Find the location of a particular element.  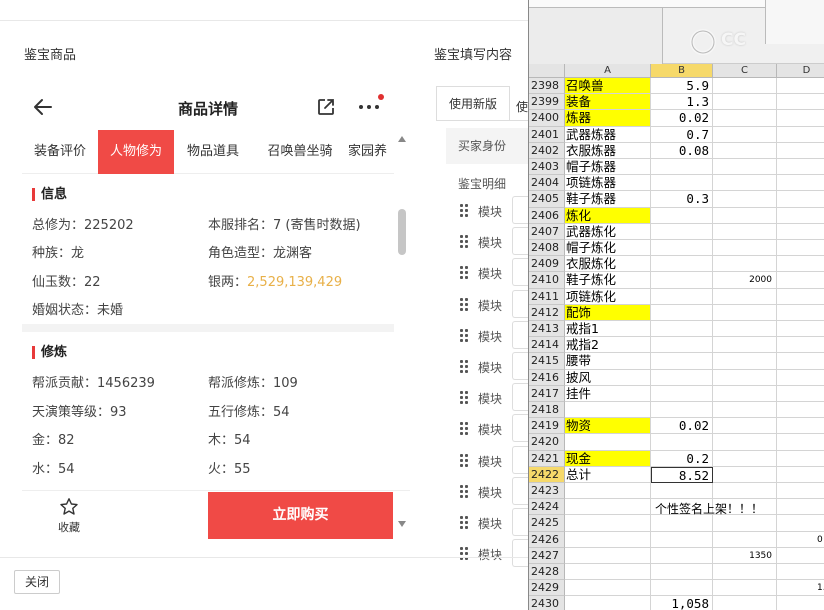

cell-c: 1350 is located at coordinates (745, 555).